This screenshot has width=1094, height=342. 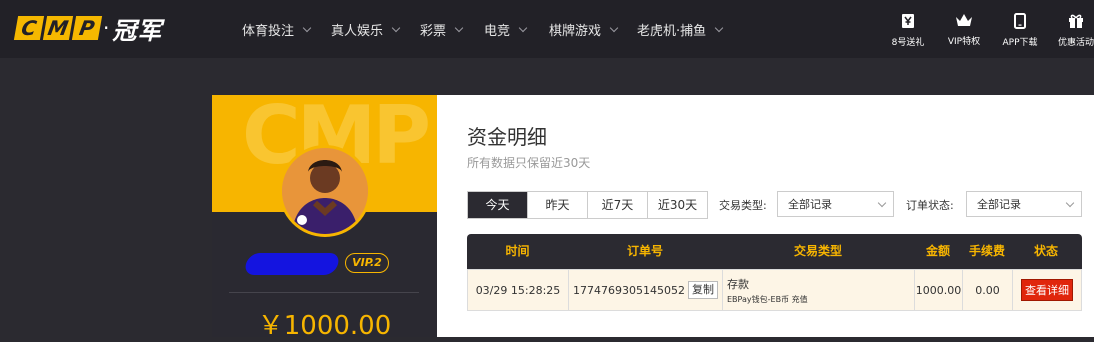 What do you see at coordinates (964, 42) in the screenshot?
I see `action-label: VIP特权` at bounding box center [964, 42].